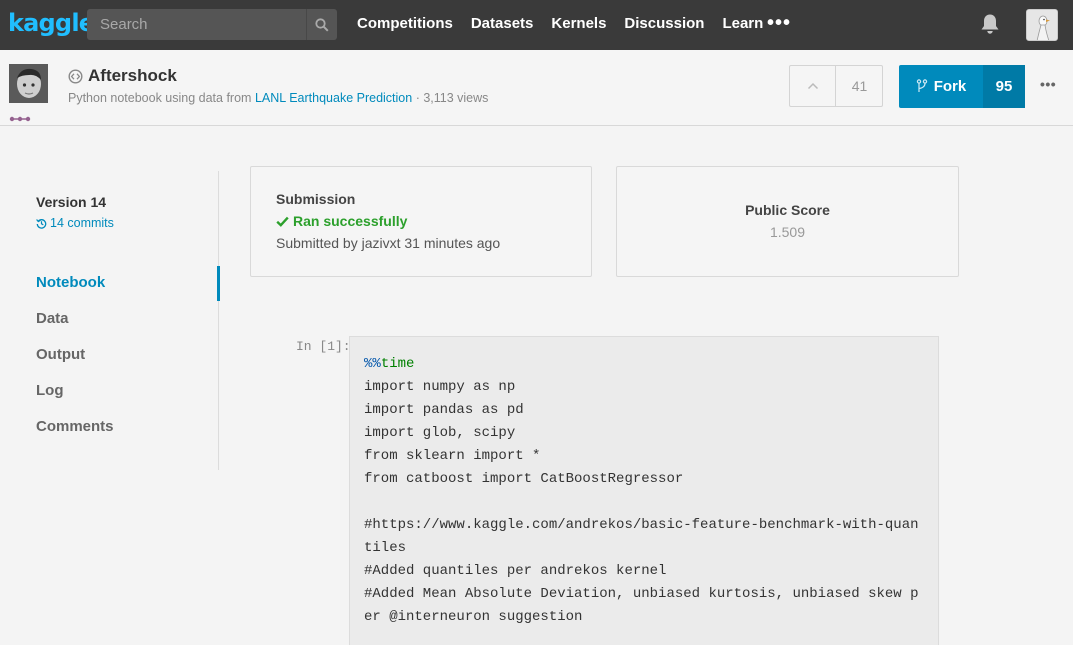 This screenshot has height=645, width=1073. I want to click on version-title: Version 14, so click(71, 202).